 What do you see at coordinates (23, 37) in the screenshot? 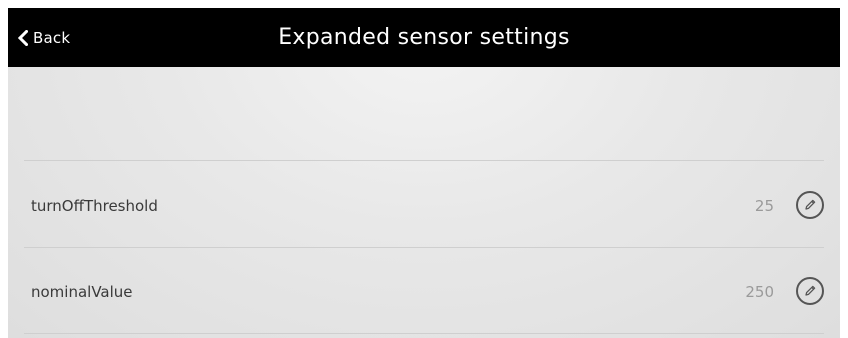
I see `chevron-left-icon` at bounding box center [23, 37].